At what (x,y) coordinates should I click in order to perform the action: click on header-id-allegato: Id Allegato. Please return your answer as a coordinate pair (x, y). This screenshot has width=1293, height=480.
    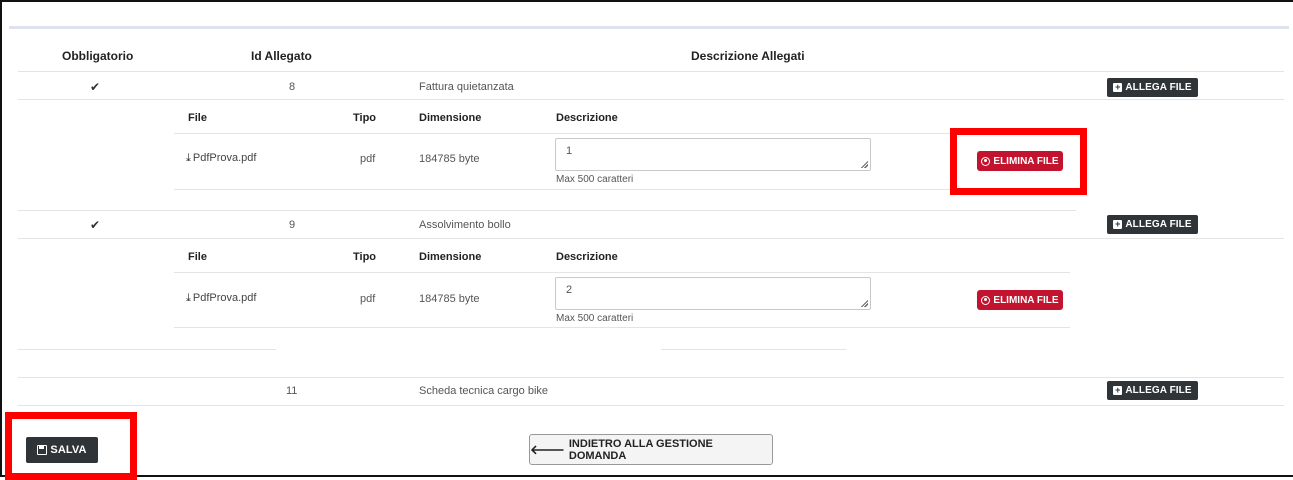
    Looking at the image, I should click on (281, 56).